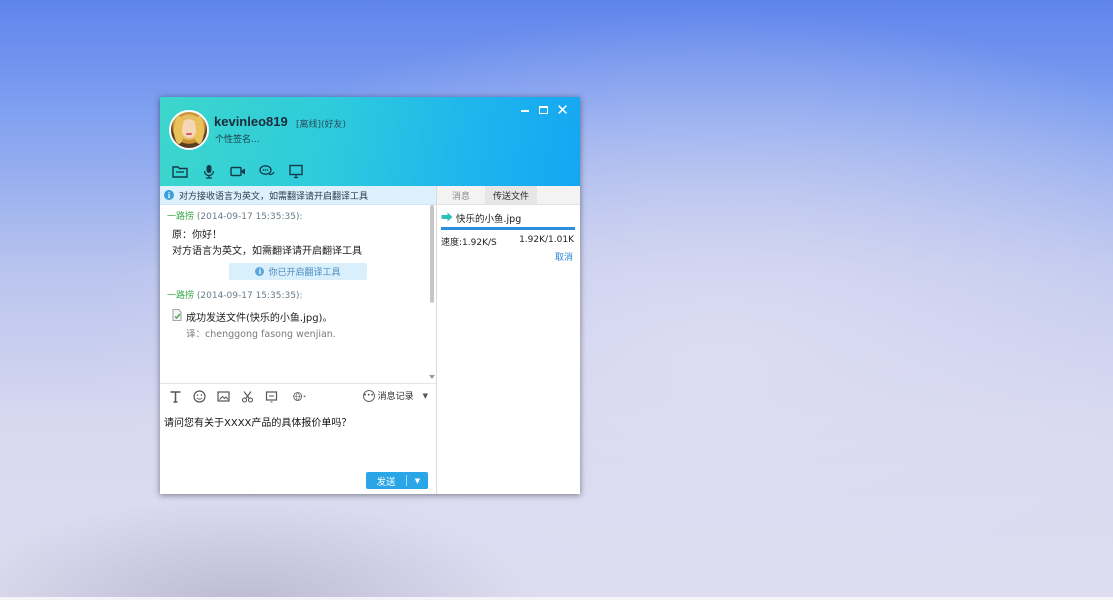 The height and width of the screenshot is (600, 1113). What do you see at coordinates (274, 196) in the screenshot?
I see `notice-text: 对方接收语言为英文，如需翻译请开启翻译工具` at bounding box center [274, 196].